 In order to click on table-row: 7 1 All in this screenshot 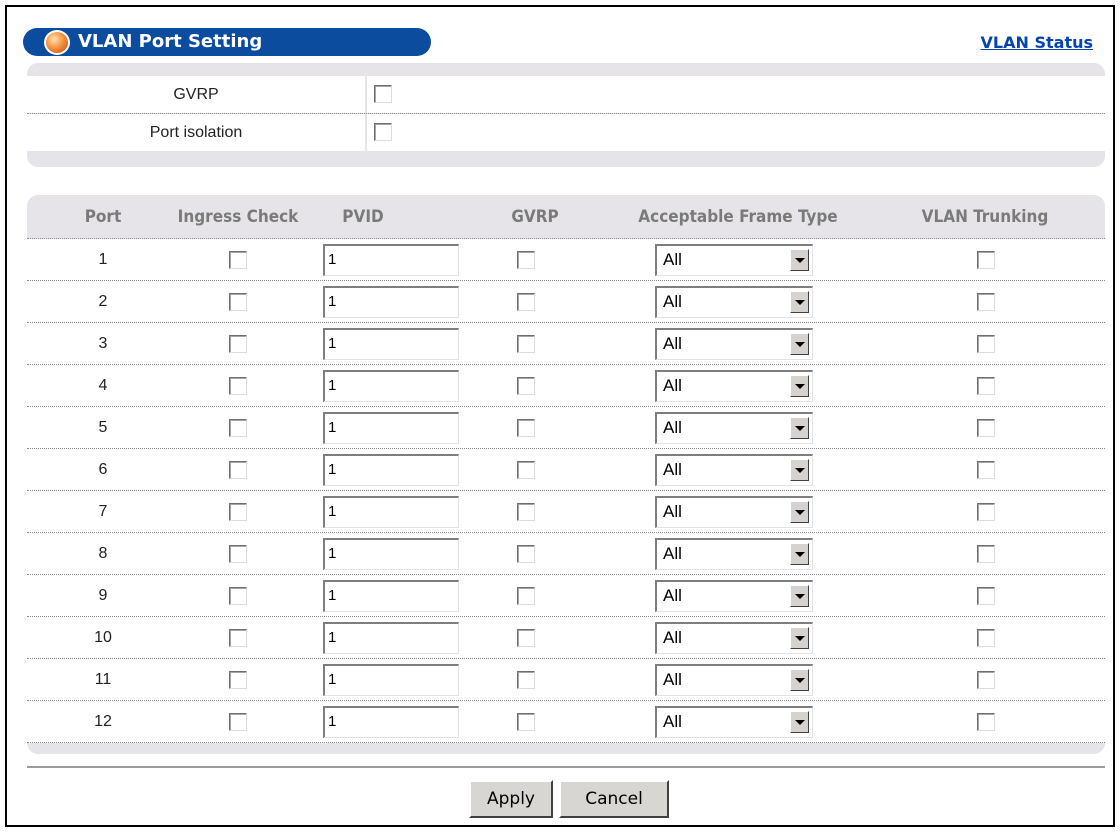, I will do `click(566, 512)`.